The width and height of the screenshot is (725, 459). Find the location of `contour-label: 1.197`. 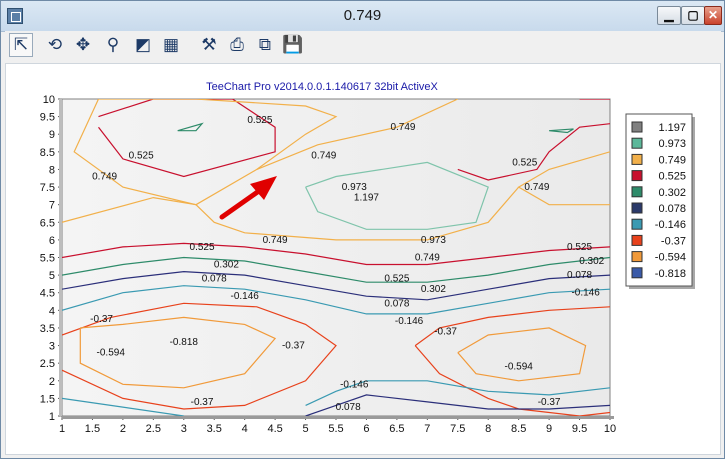

contour-label: 1.197 is located at coordinates (366, 198).